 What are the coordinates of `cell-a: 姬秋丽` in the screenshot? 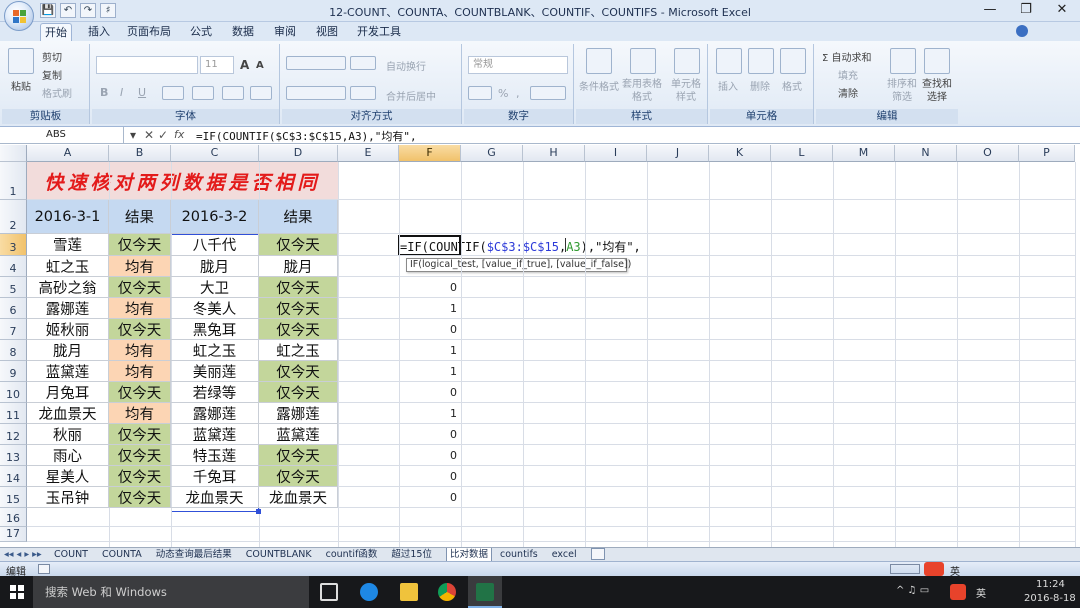 It's located at (68, 329).